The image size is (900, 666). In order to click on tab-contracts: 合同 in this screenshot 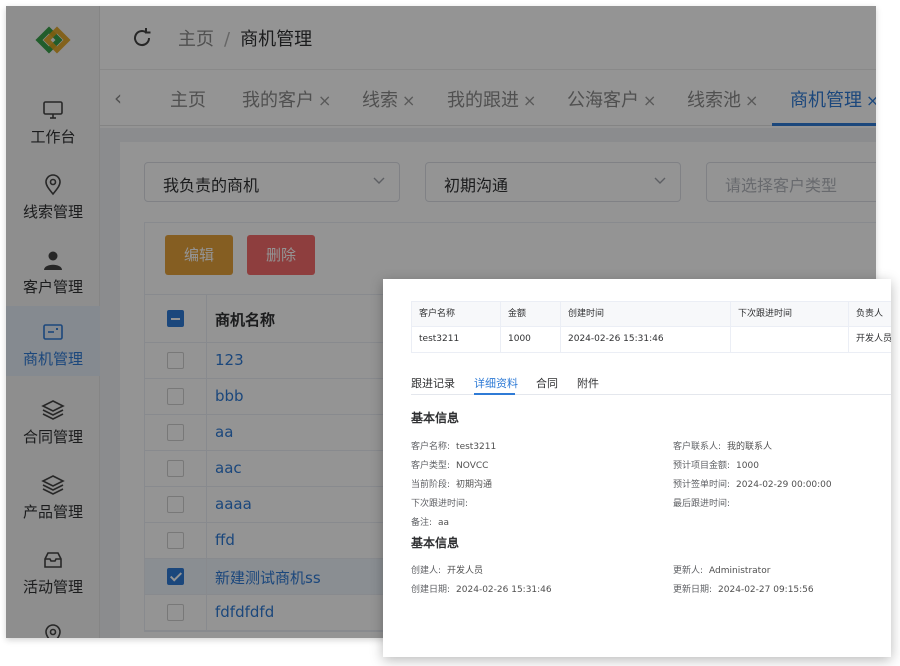, I will do `click(547, 383)`.